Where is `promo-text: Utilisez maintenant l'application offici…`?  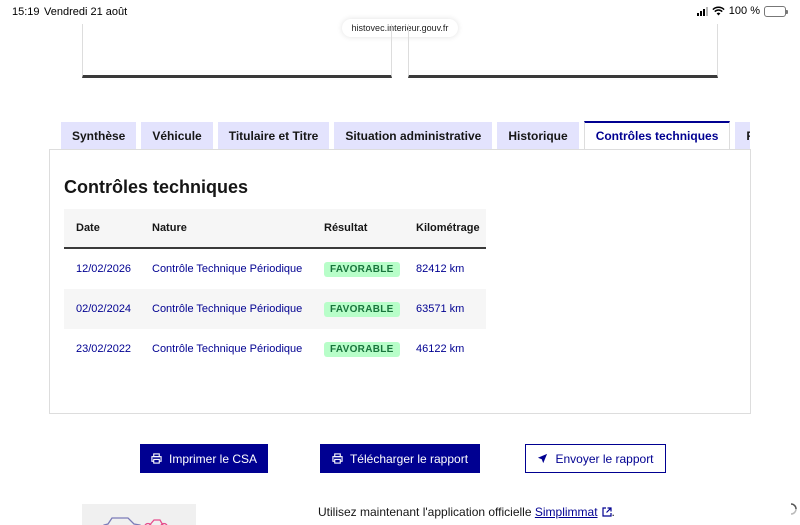 promo-text: Utilisez maintenant l'application offici… is located at coordinates (466, 512).